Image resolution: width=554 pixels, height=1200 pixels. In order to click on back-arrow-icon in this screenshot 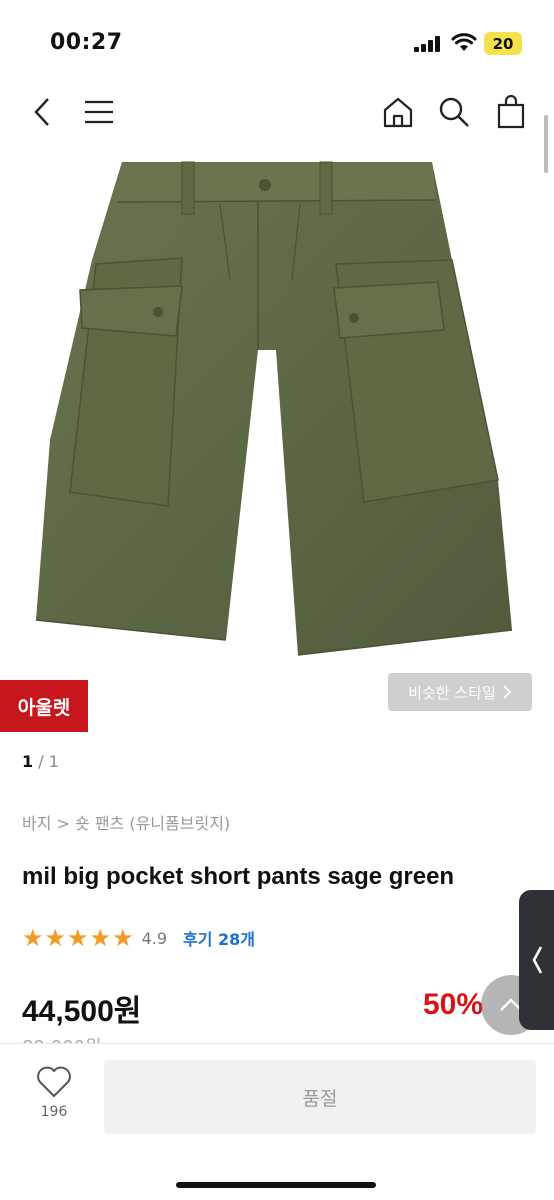, I will do `click(41, 112)`.